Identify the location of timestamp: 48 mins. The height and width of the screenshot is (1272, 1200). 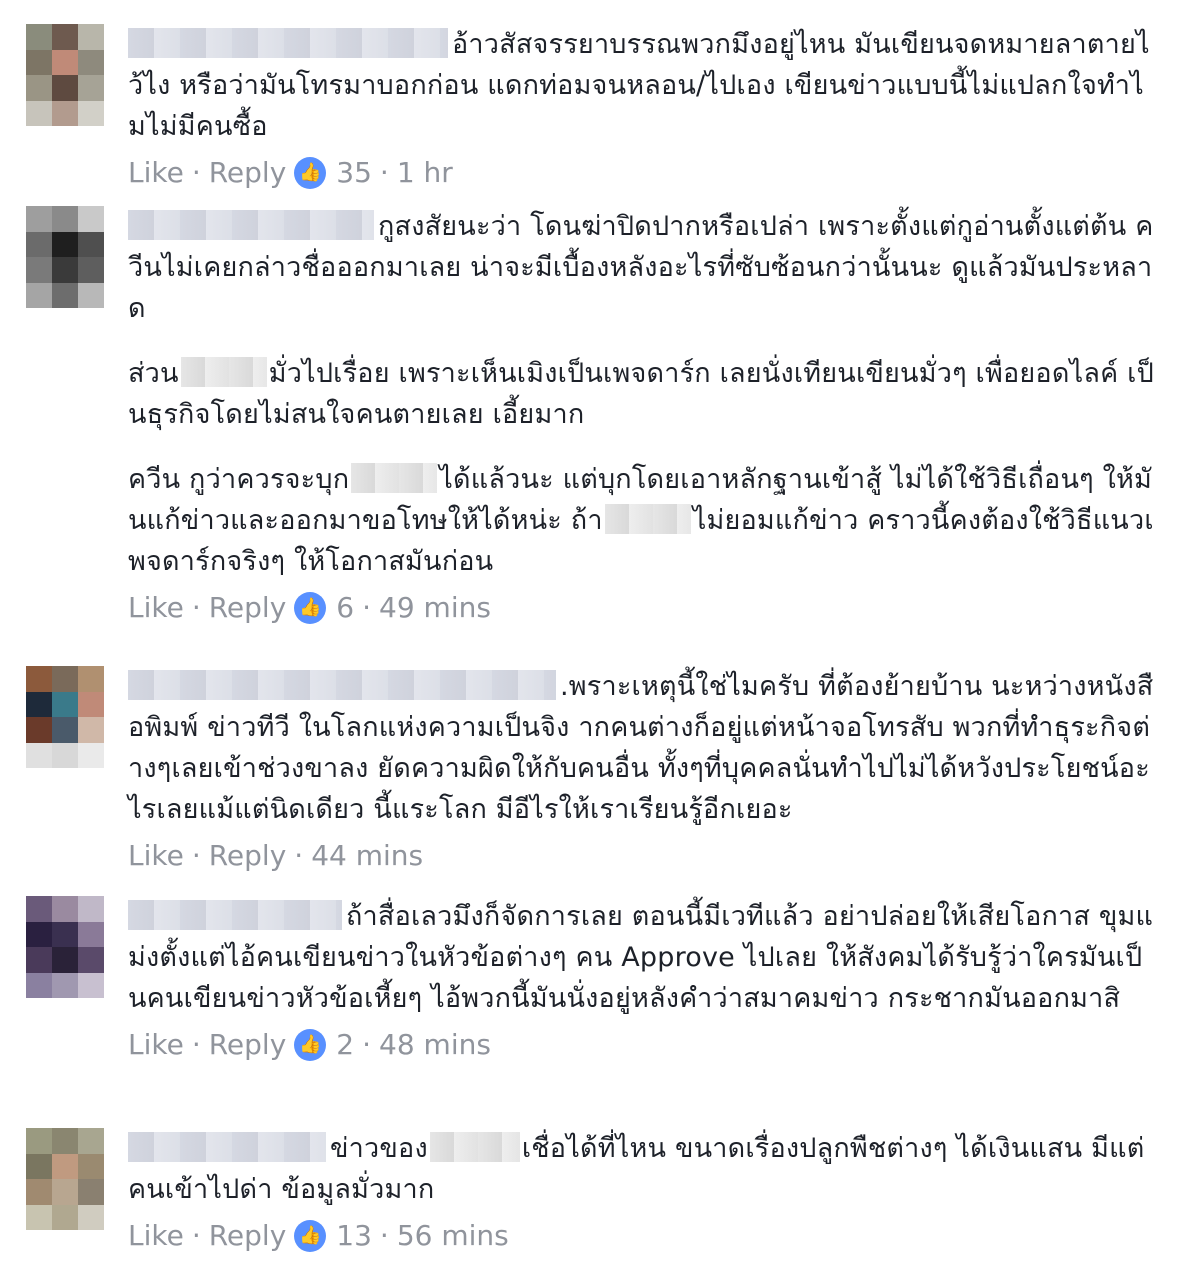
(435, 1045).